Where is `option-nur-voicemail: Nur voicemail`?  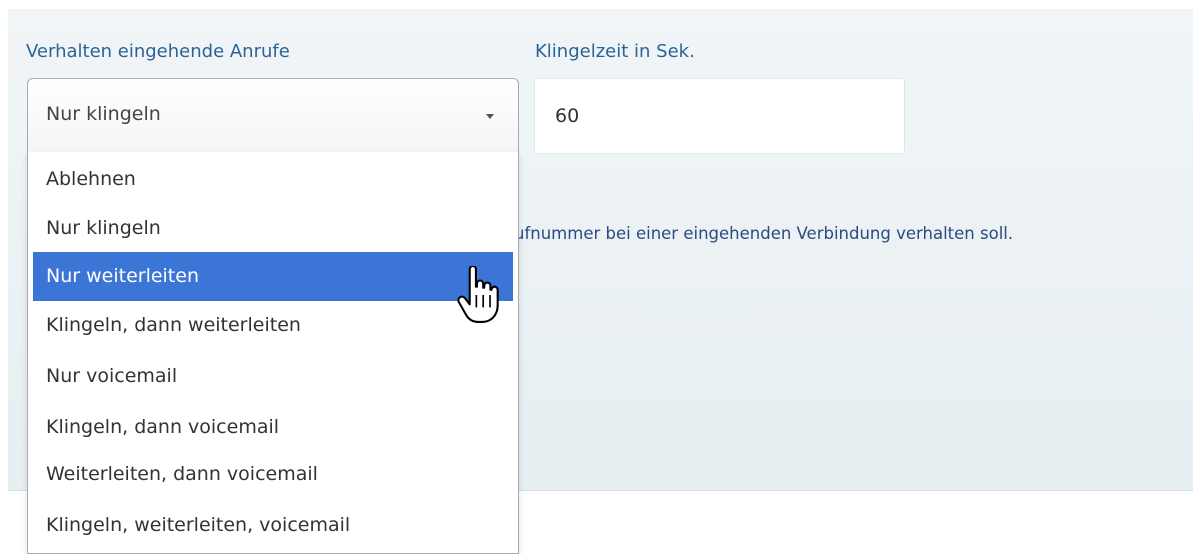 option-nur-voicemail: Nur voicemail is located at coordinates (273, 376).